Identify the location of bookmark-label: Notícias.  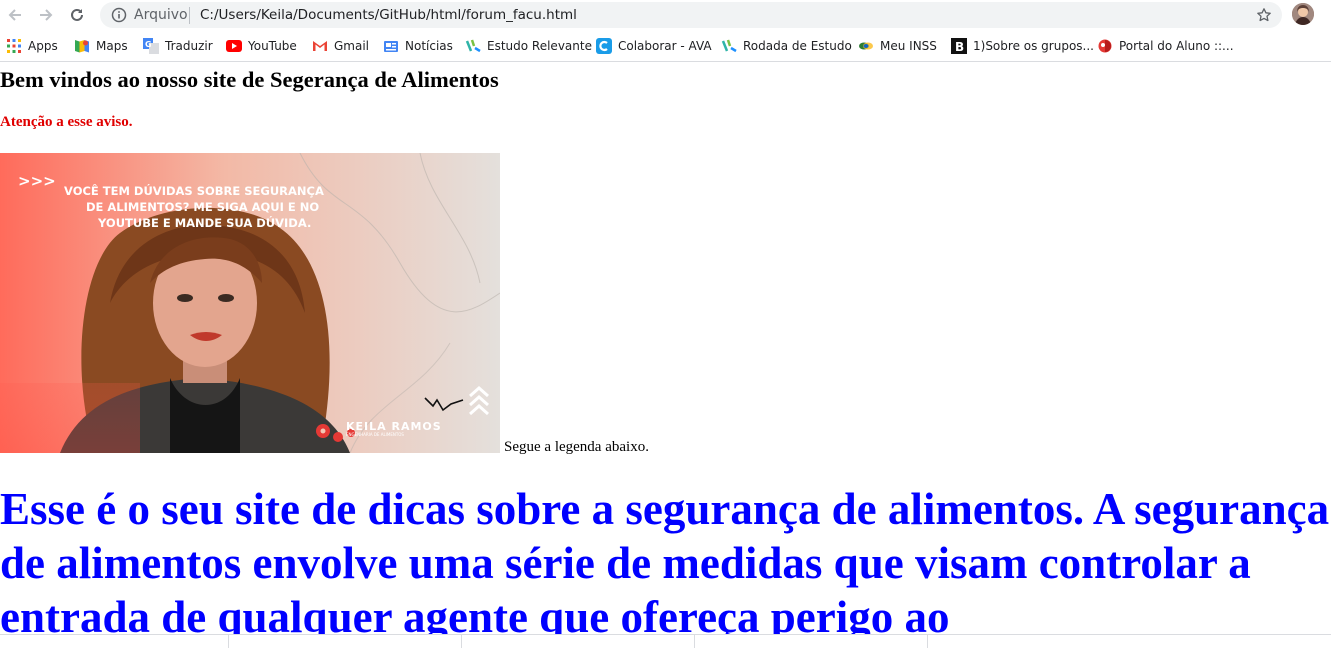
(429, 46).